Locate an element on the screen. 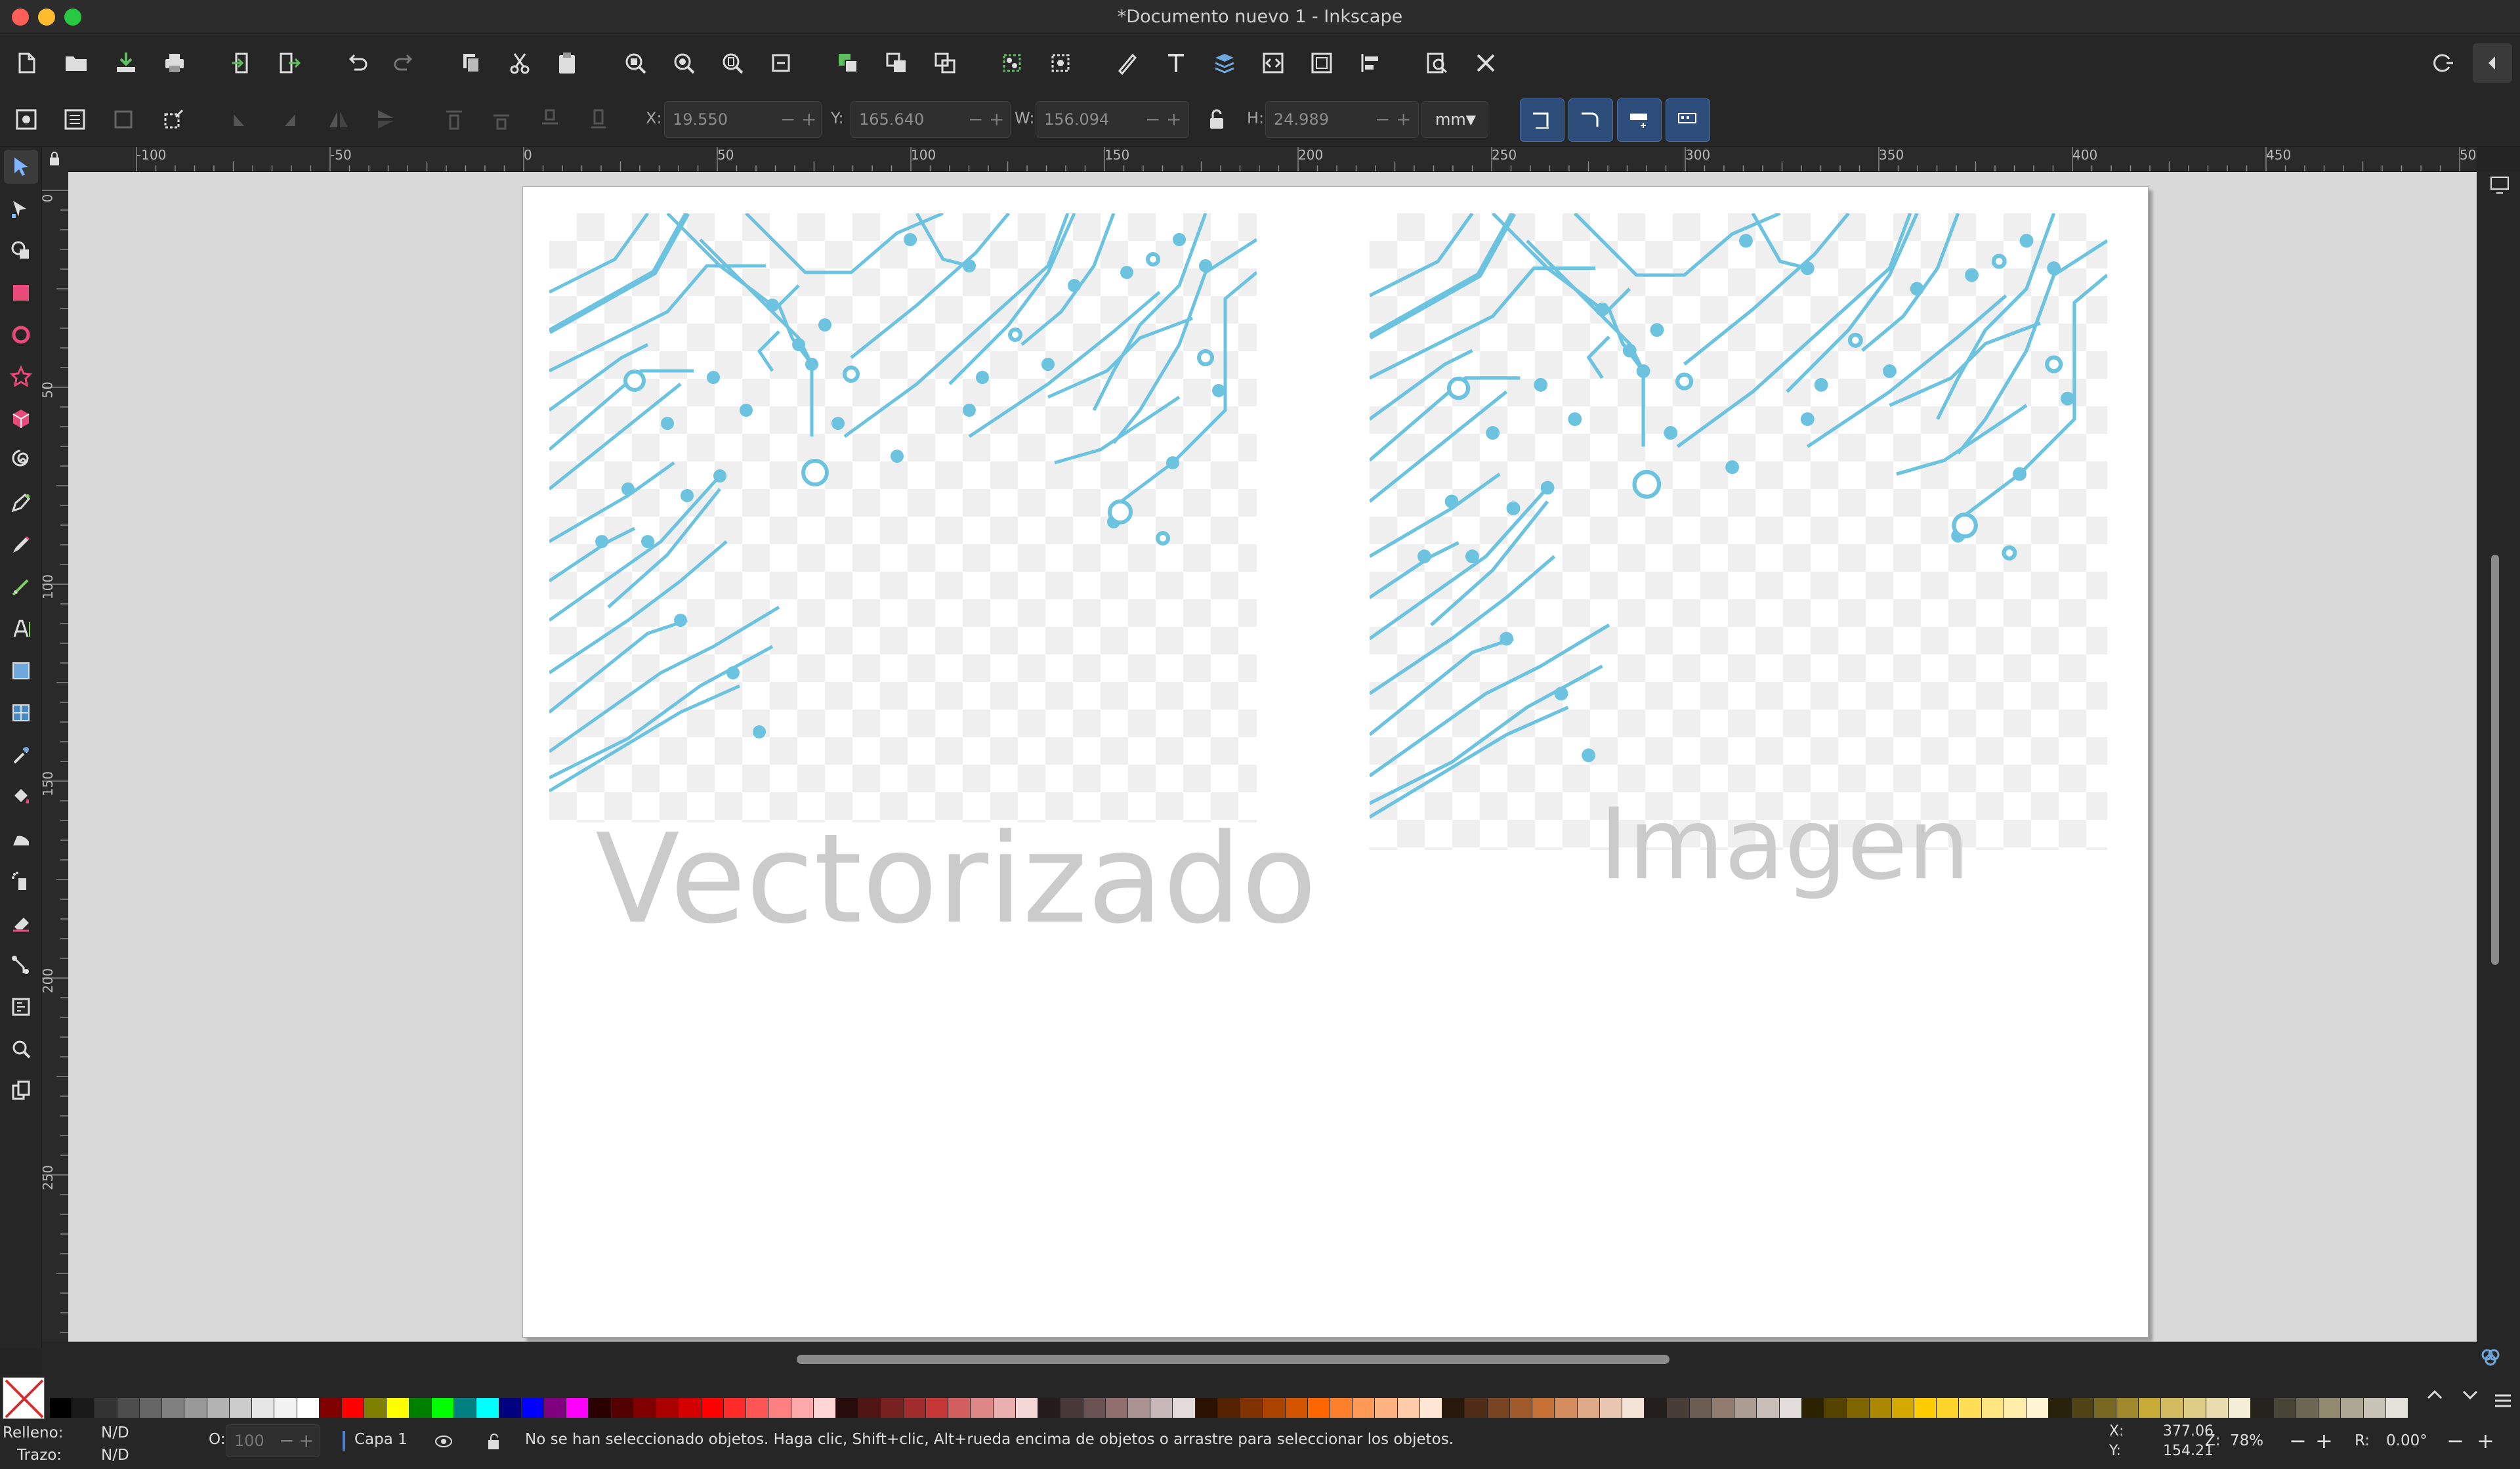  eraser-tool is located at coordinates (21, 923).